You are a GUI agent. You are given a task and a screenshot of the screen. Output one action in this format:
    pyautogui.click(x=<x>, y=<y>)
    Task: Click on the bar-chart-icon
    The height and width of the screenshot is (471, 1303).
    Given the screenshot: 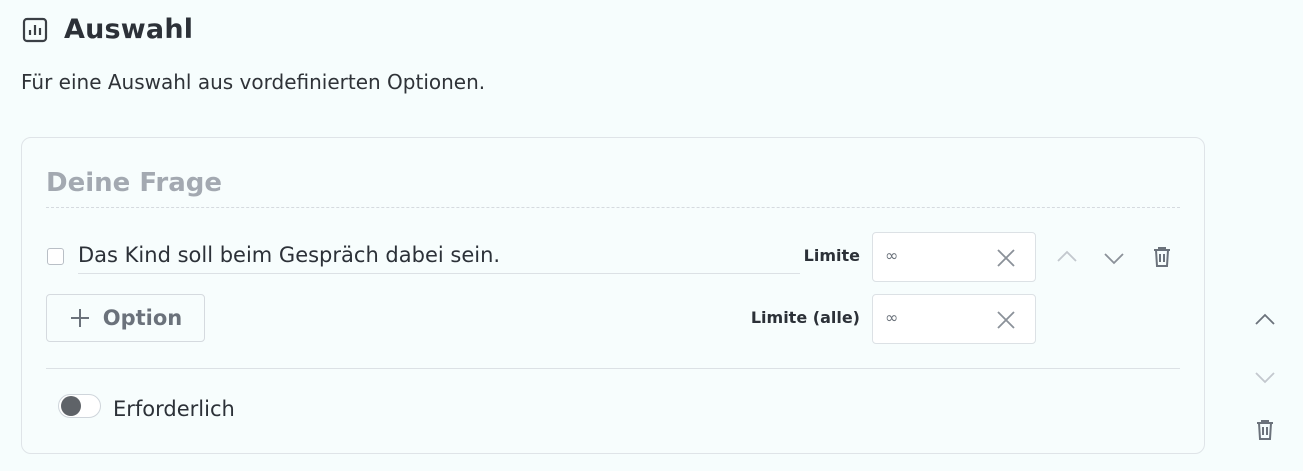 What is the action you would take?
    pyautogui.click(x=35, y=30)
    